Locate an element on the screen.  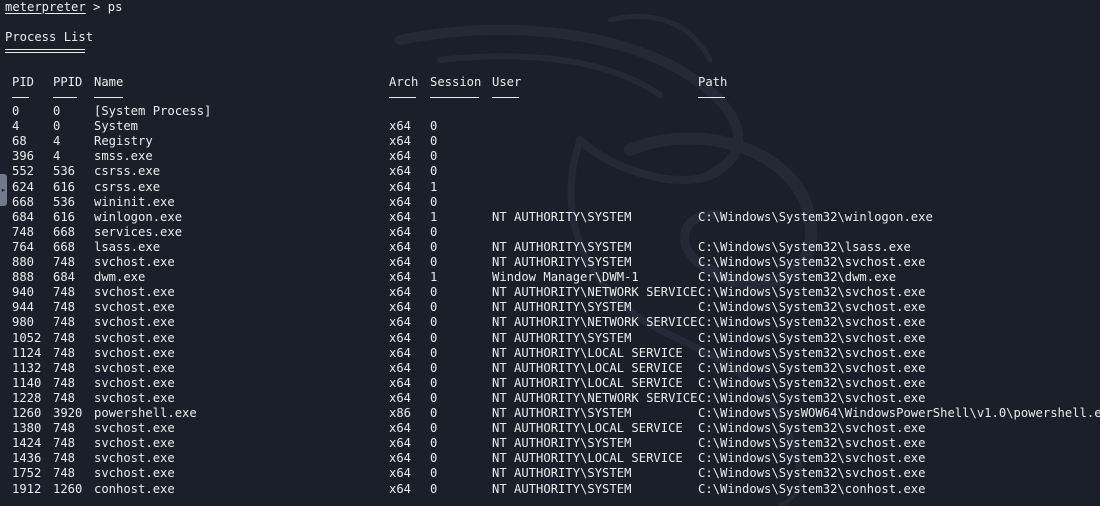
command-prompt: meterpreter > ps is located at coordinates (63, 7).